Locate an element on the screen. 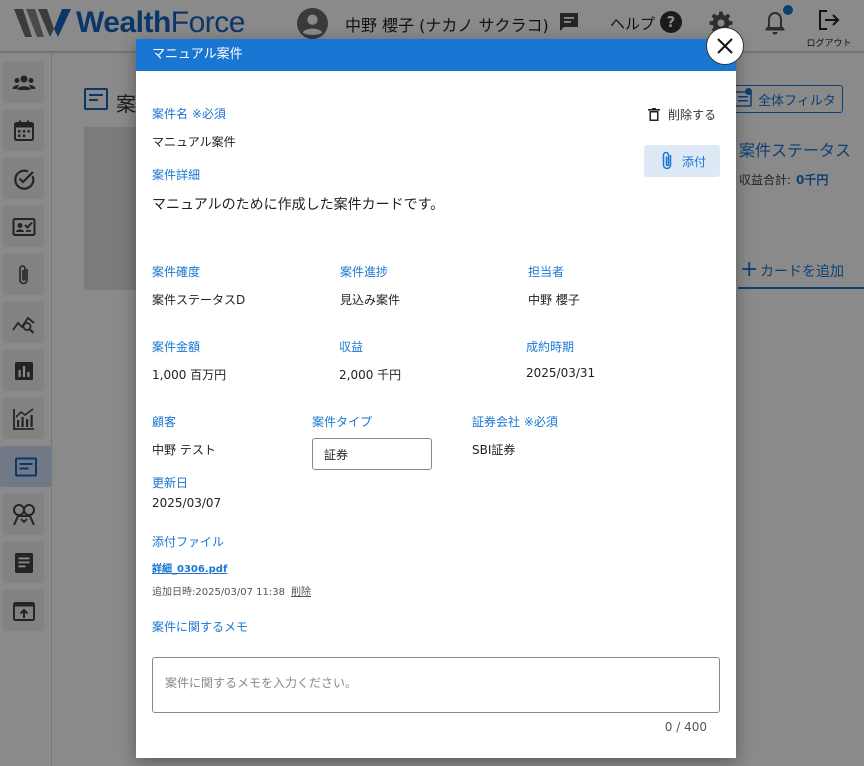  delete-label: 削除する is located at coordinates (692, 115).